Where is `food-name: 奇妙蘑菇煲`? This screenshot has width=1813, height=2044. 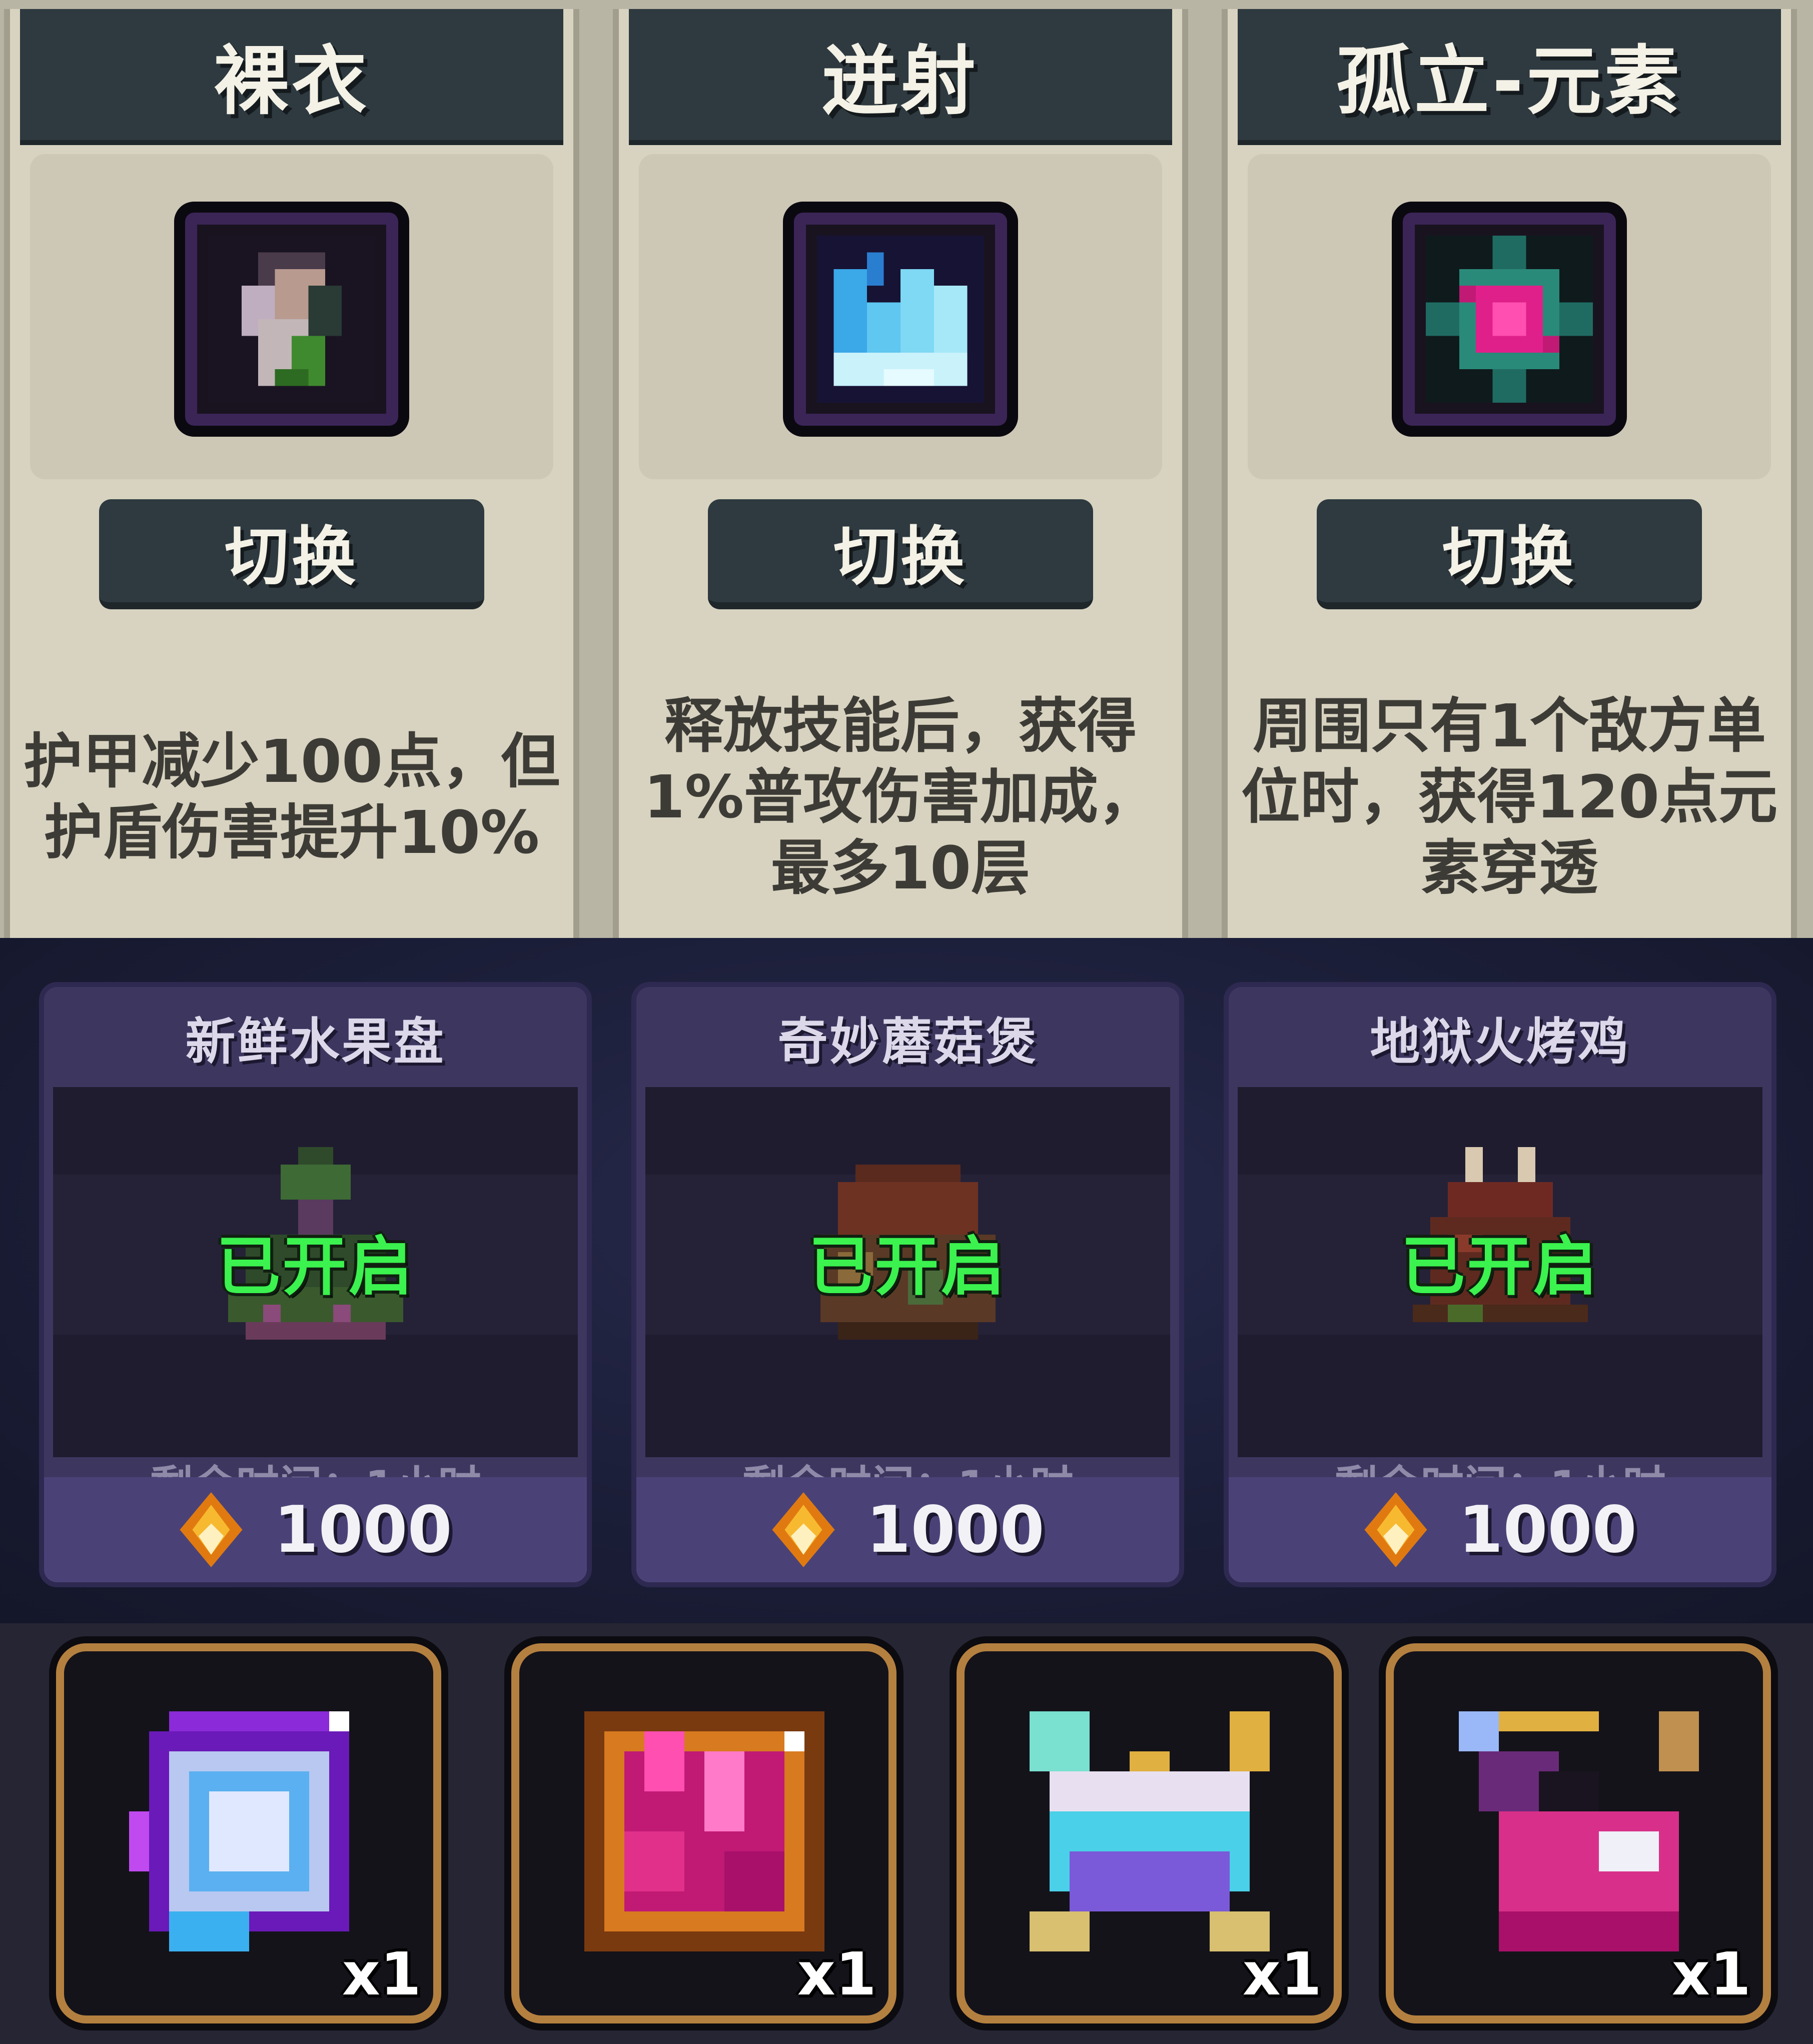 food-name: 奇妙蘑菇煲 is located at coordinates (907, 1041).